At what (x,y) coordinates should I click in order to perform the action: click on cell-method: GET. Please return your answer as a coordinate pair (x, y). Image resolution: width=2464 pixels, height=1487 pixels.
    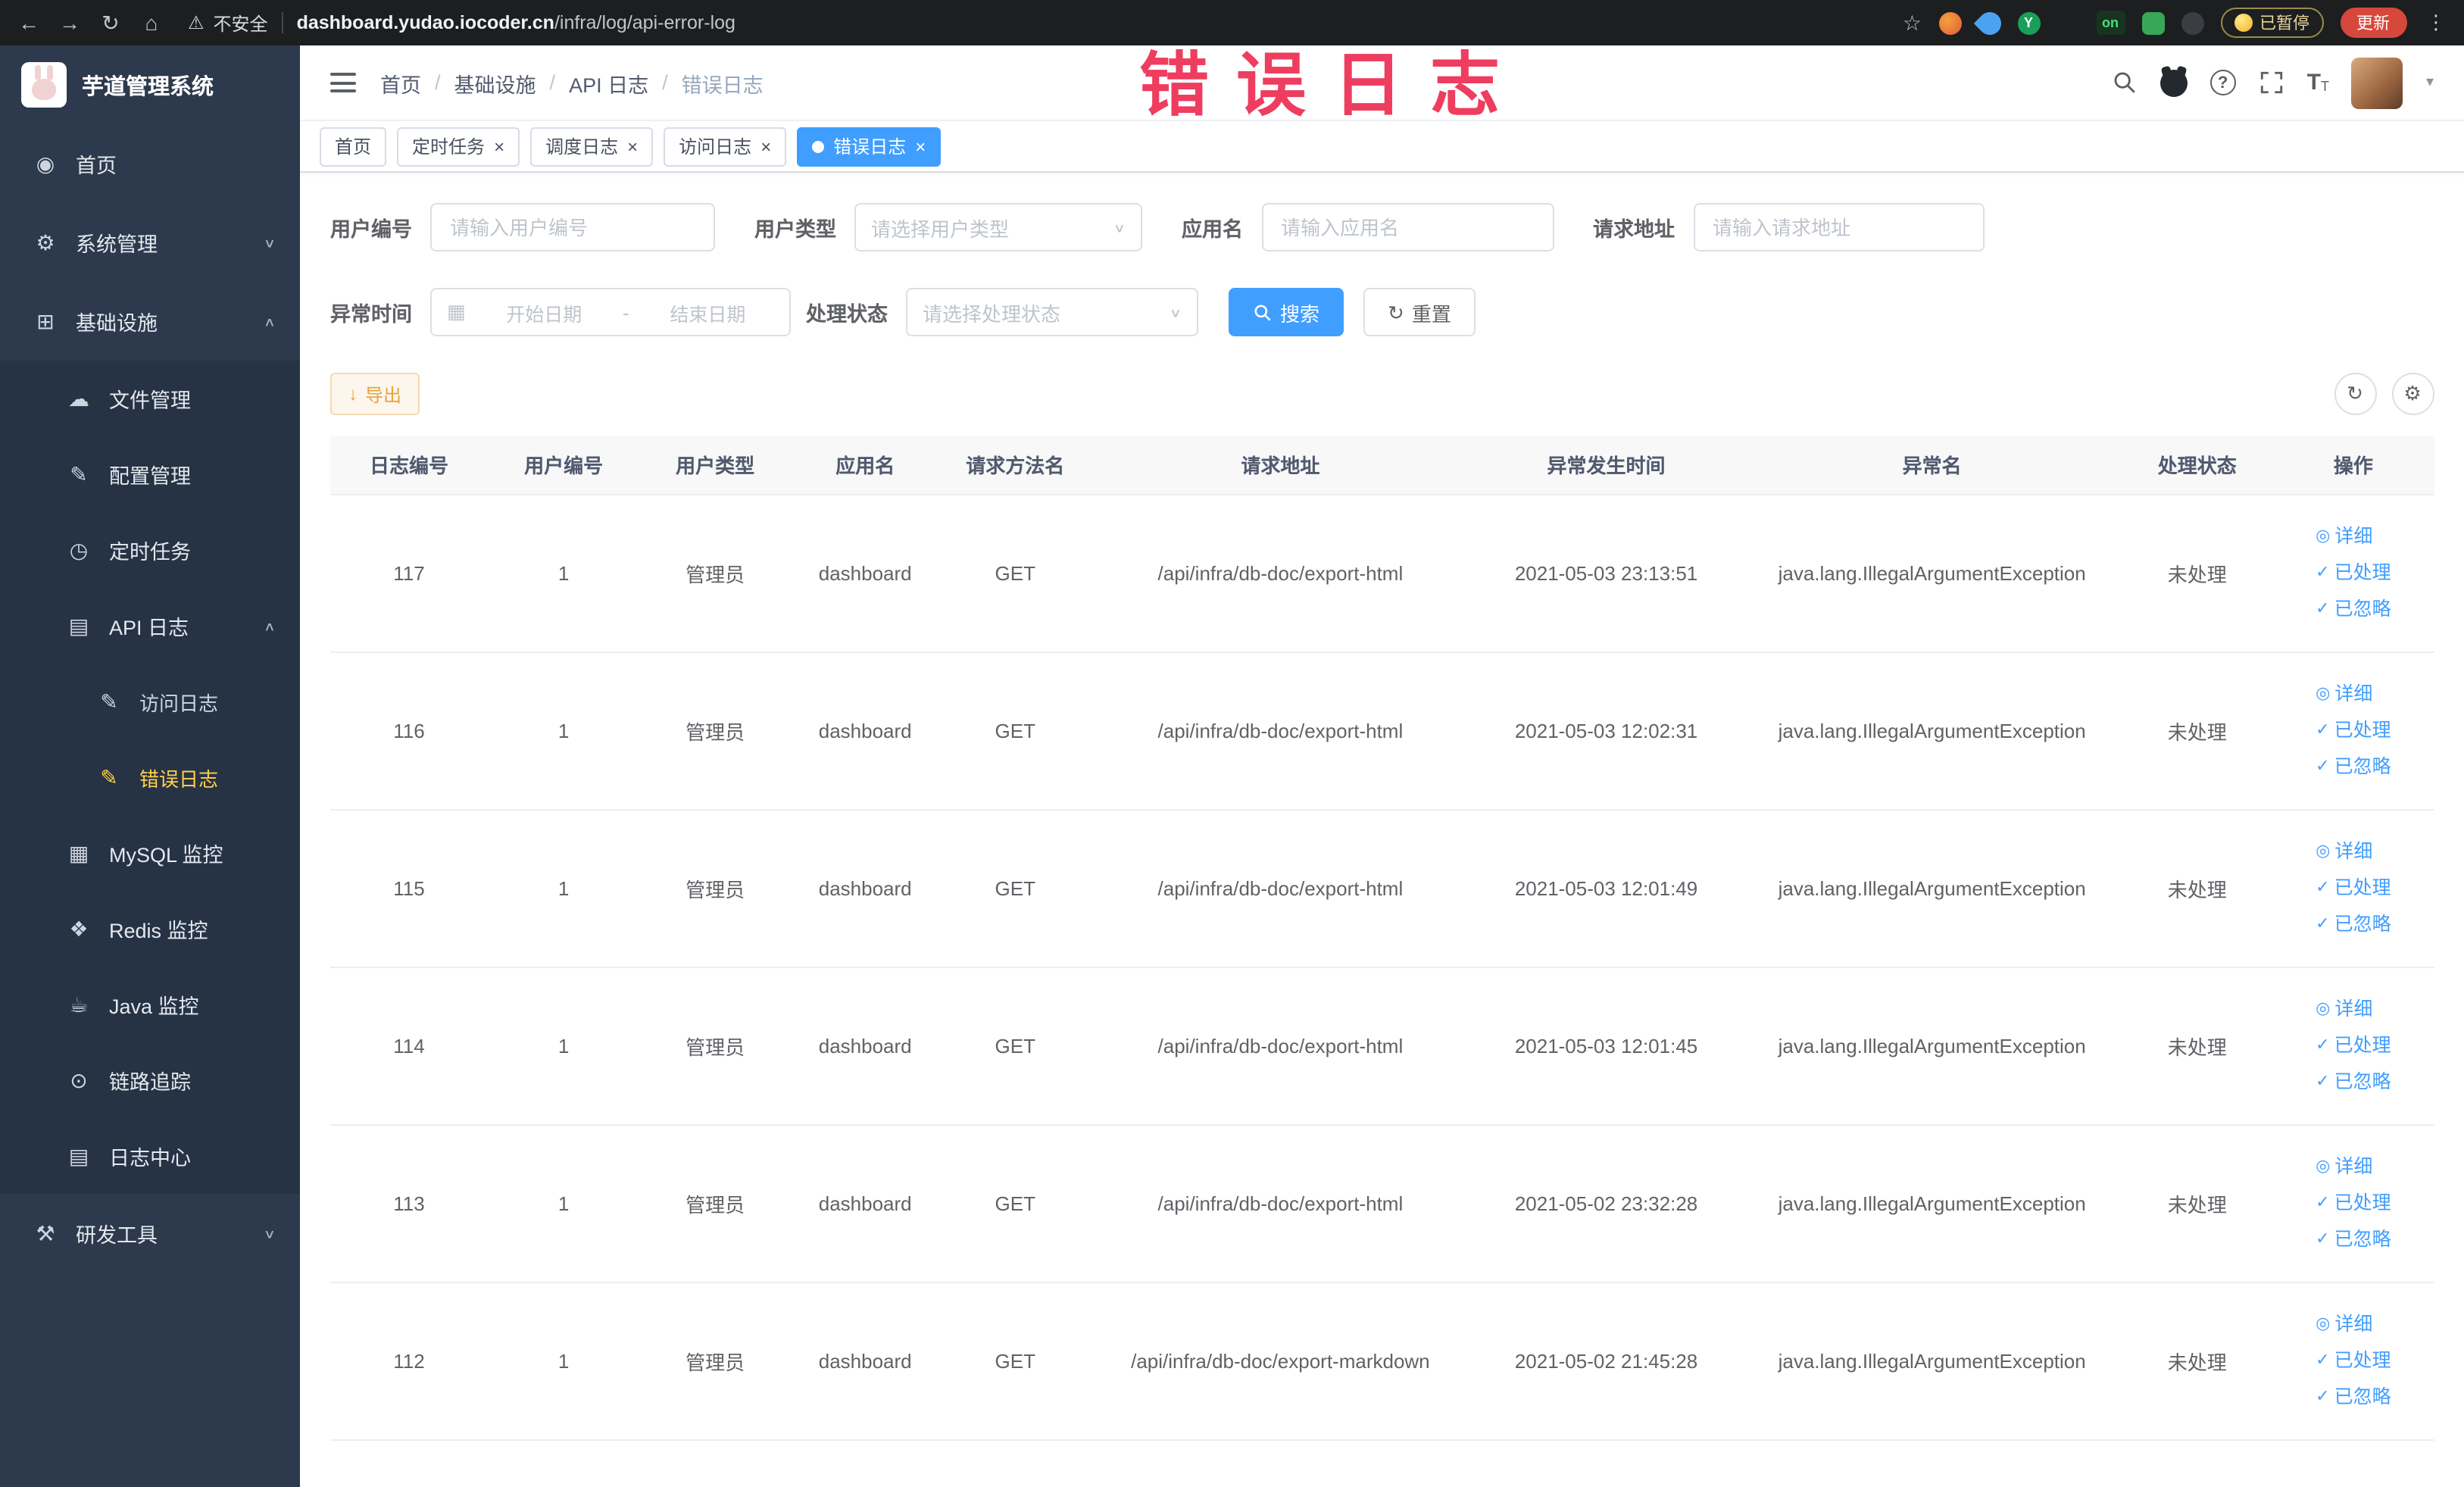
    Looking at the image, I should click on (1015, 730).